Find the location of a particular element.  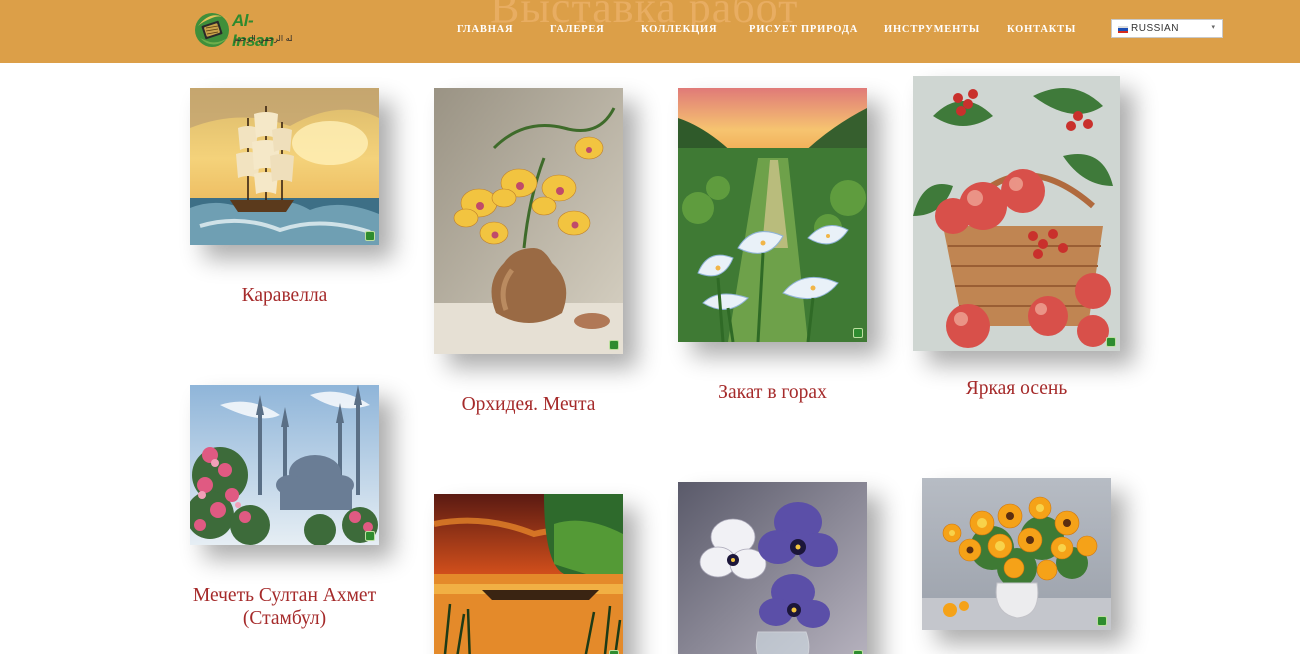

painting-title: Каравелла is located at coordinates (284, 295).